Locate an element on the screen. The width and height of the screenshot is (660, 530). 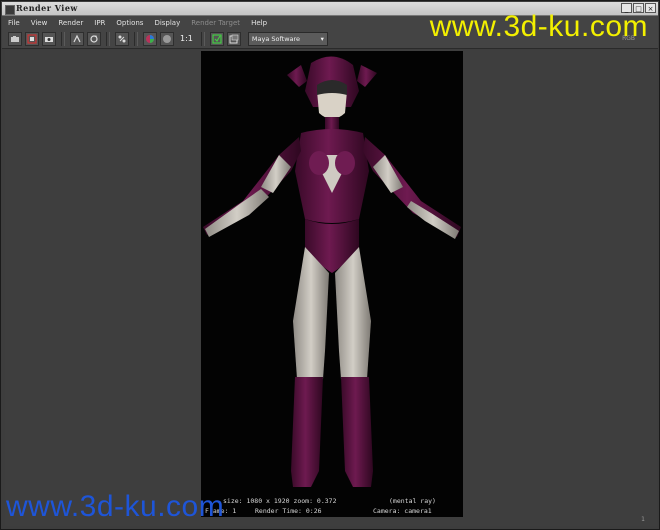
menu-render-target: Render Target is located at coordinates (216, 22).